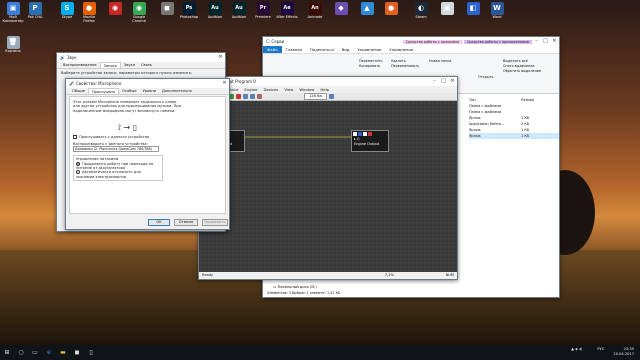 This screenshot has width=640, height=360. I want to click on tab-home: Главная, so click(294, 49).